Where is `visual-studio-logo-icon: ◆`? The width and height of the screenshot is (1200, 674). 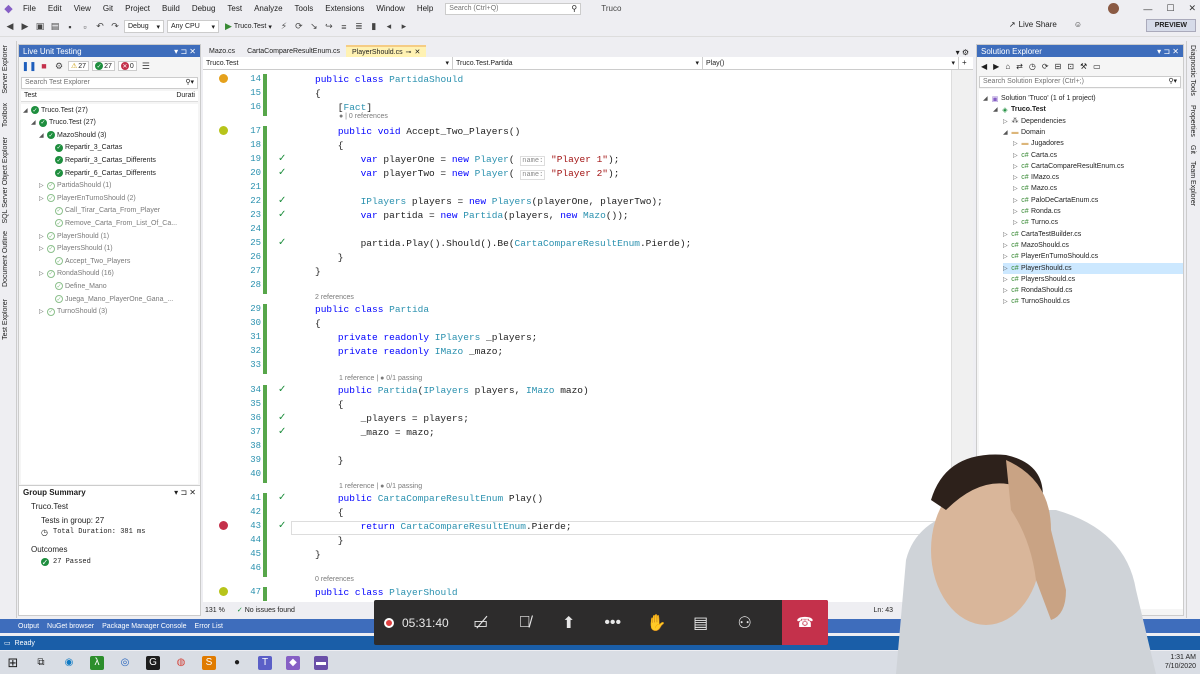 visual-studio-logo-icon: ◆ is located at coordinates (8, 8).